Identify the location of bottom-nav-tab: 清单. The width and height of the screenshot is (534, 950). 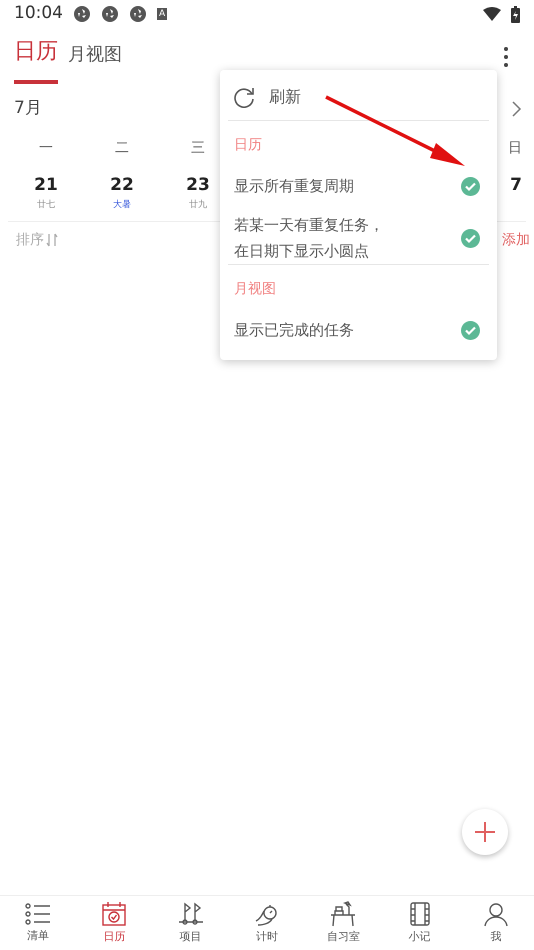
(38, 923).